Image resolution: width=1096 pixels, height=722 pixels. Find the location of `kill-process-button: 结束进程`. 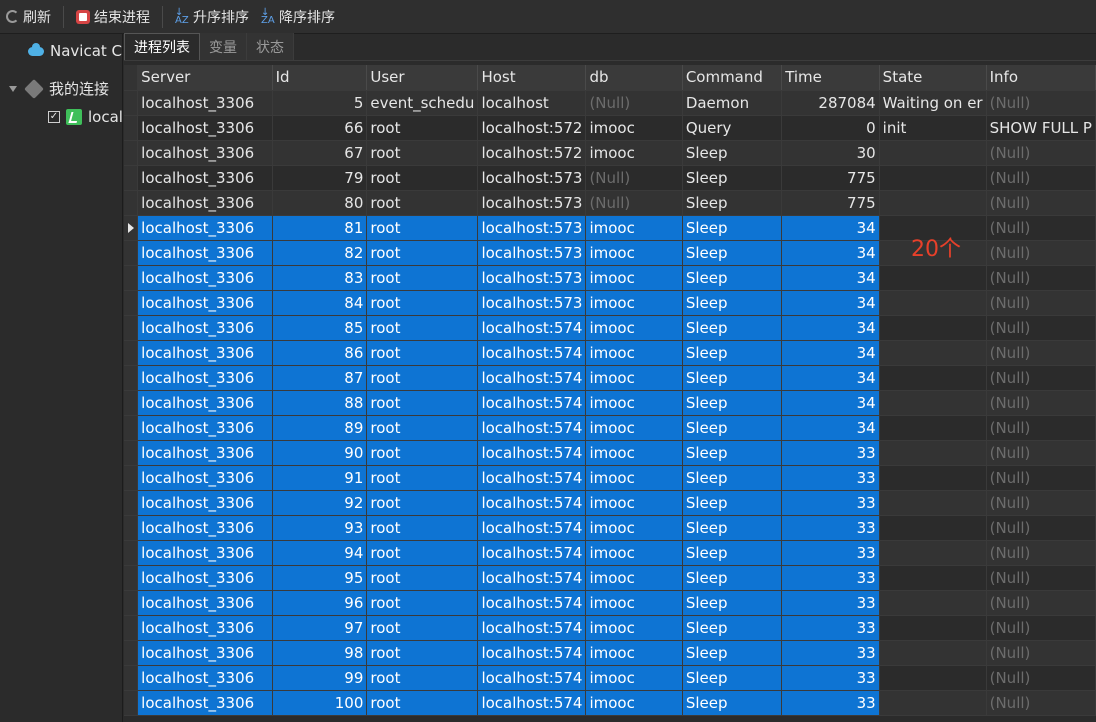

kill-process-button: 结束进程 is located at coordinates (113, 17).